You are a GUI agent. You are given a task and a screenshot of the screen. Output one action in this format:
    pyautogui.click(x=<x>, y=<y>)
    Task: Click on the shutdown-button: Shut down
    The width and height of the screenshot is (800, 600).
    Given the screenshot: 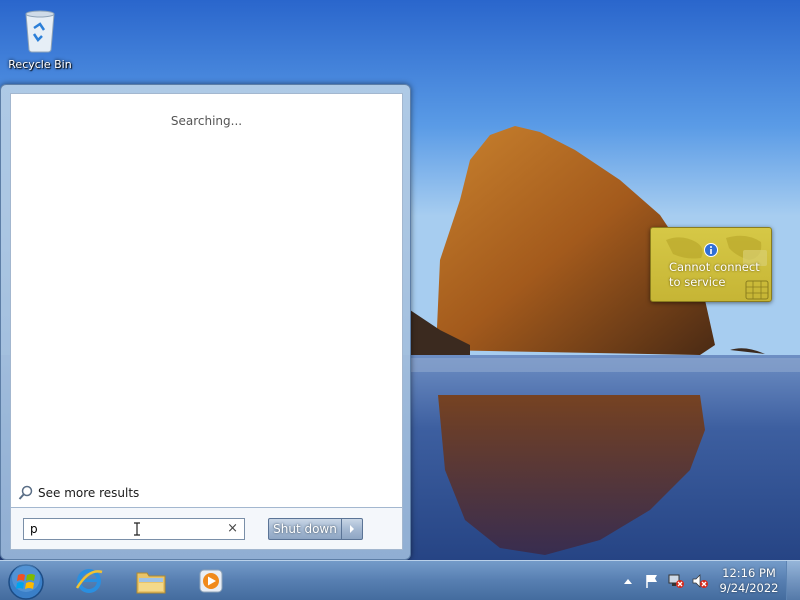 What is the action you would take?
    pyautogui.click(x=305, y=529)
    